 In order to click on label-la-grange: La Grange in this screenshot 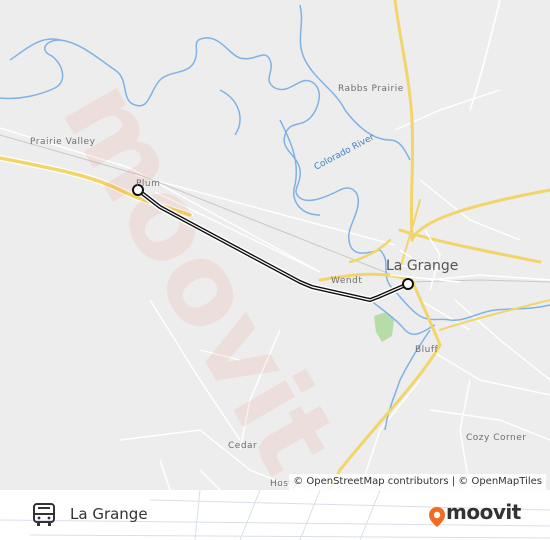, I will do `click(422, 266)`.